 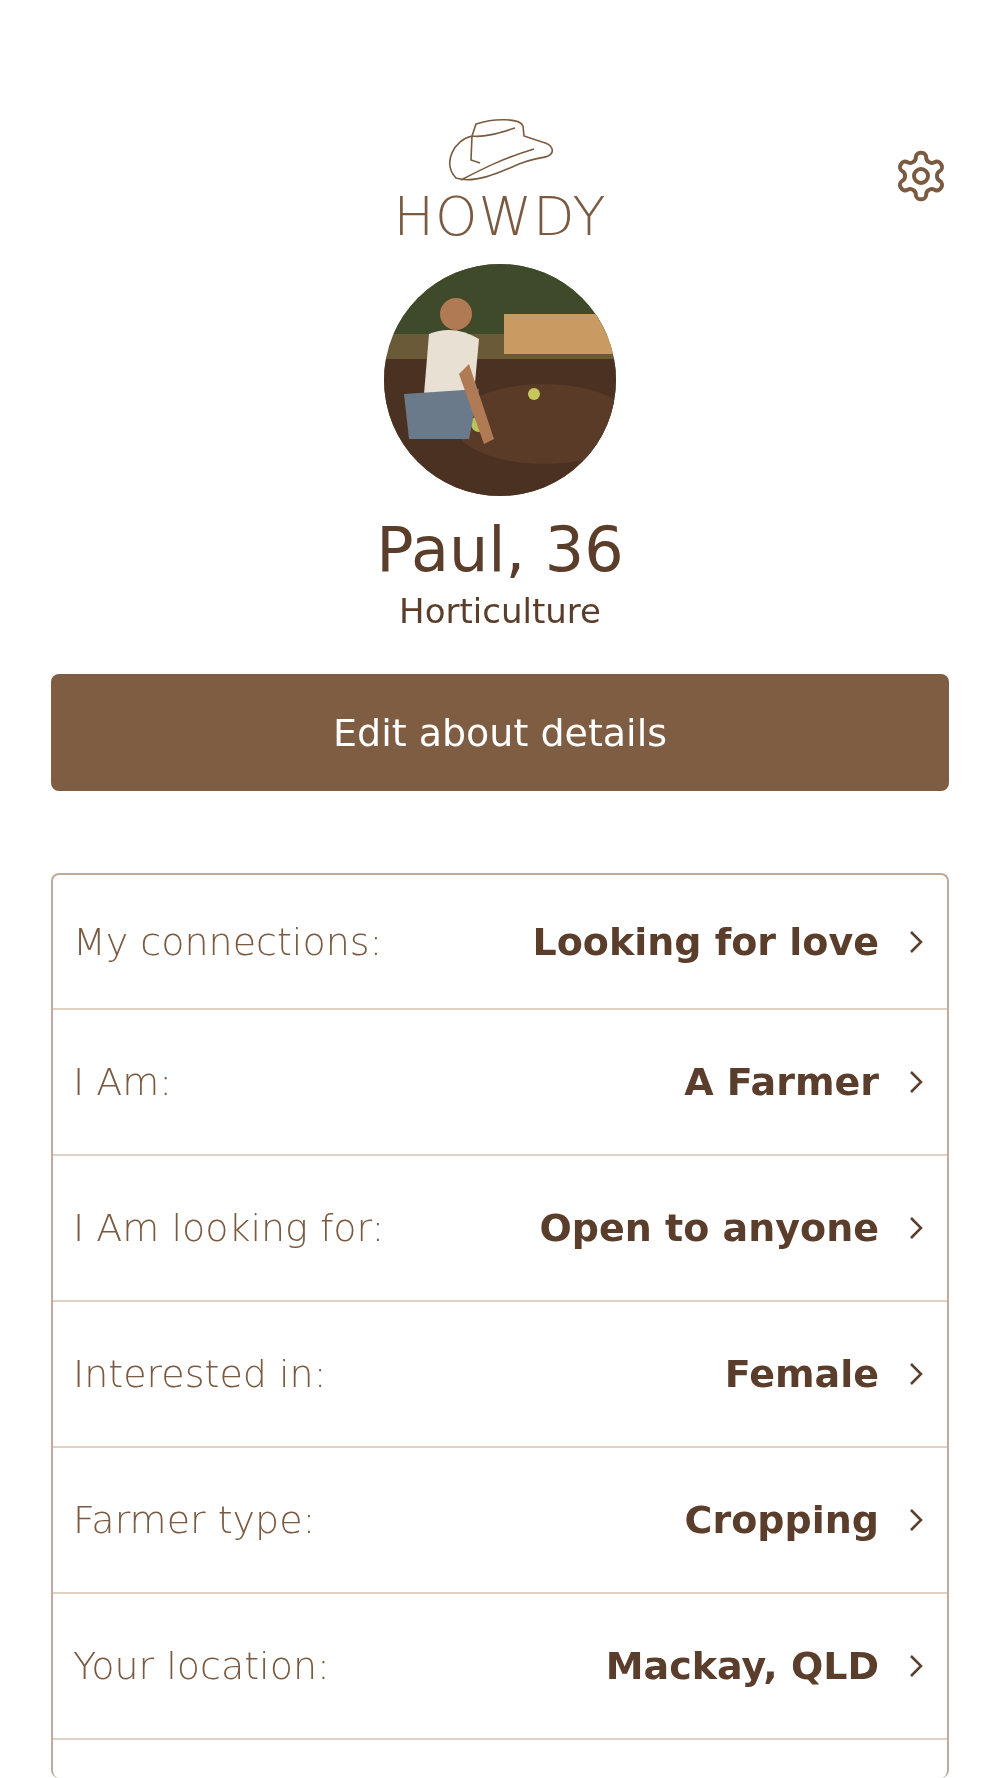 I want to click on detail-row: I Am: A Farmer, so click(x=500, y=1083).